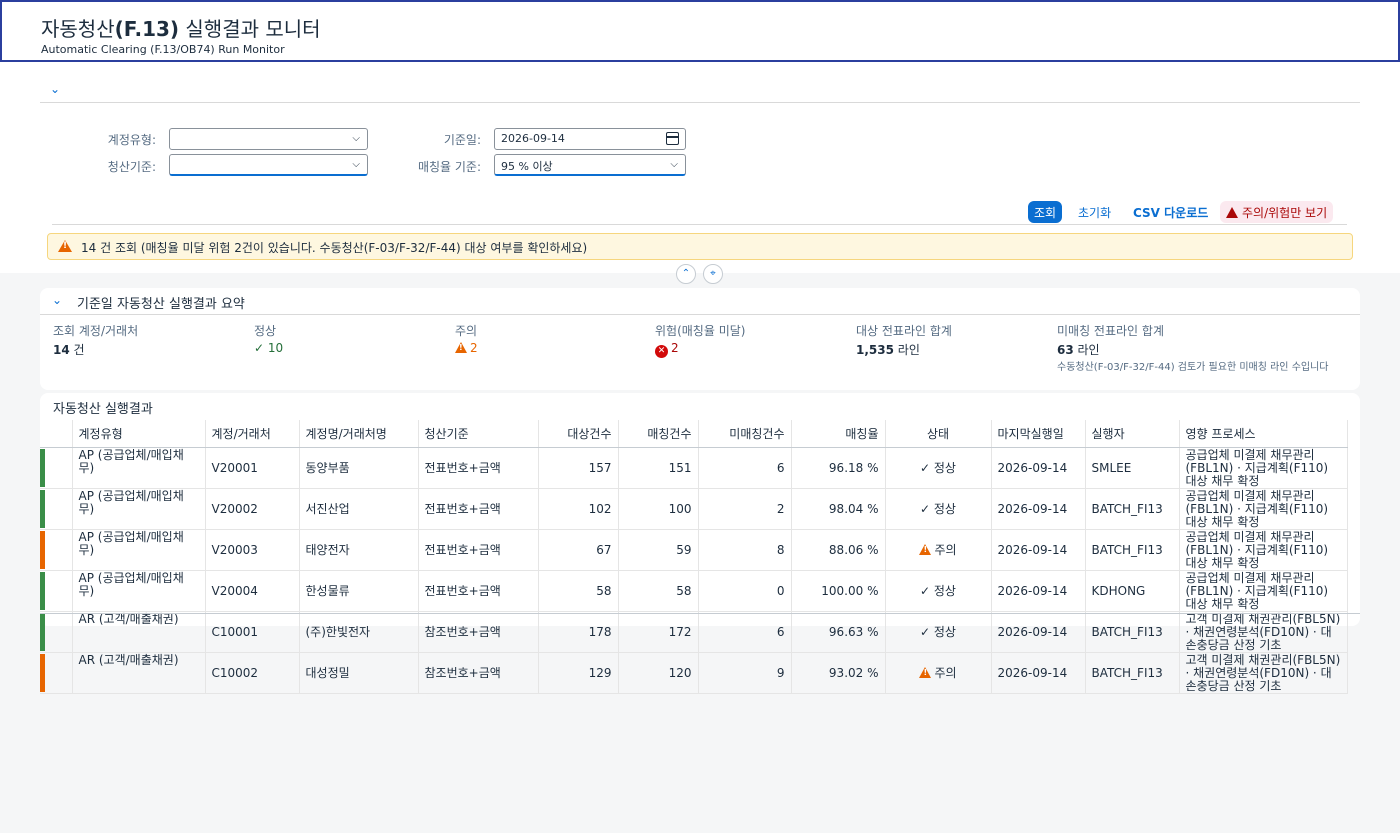 The width and height of the screenshot is (1400, 833). Describe the element at coordinates (745, 434) in the screenshot. I see `column-header: 미매칭건수` at that location.